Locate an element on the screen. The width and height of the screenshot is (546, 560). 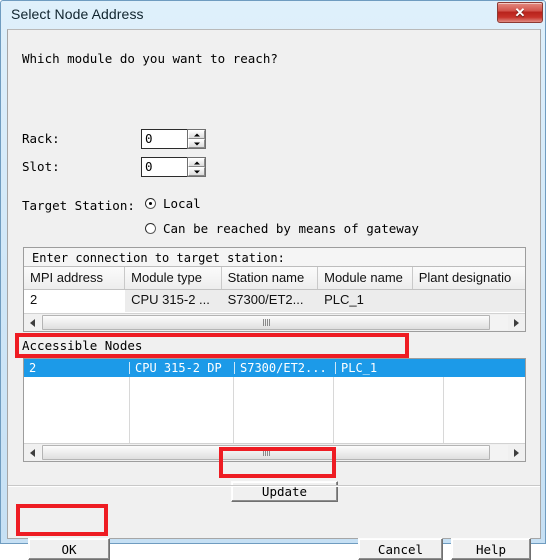
cell-plant-designation is located at coordinates (468, 301).